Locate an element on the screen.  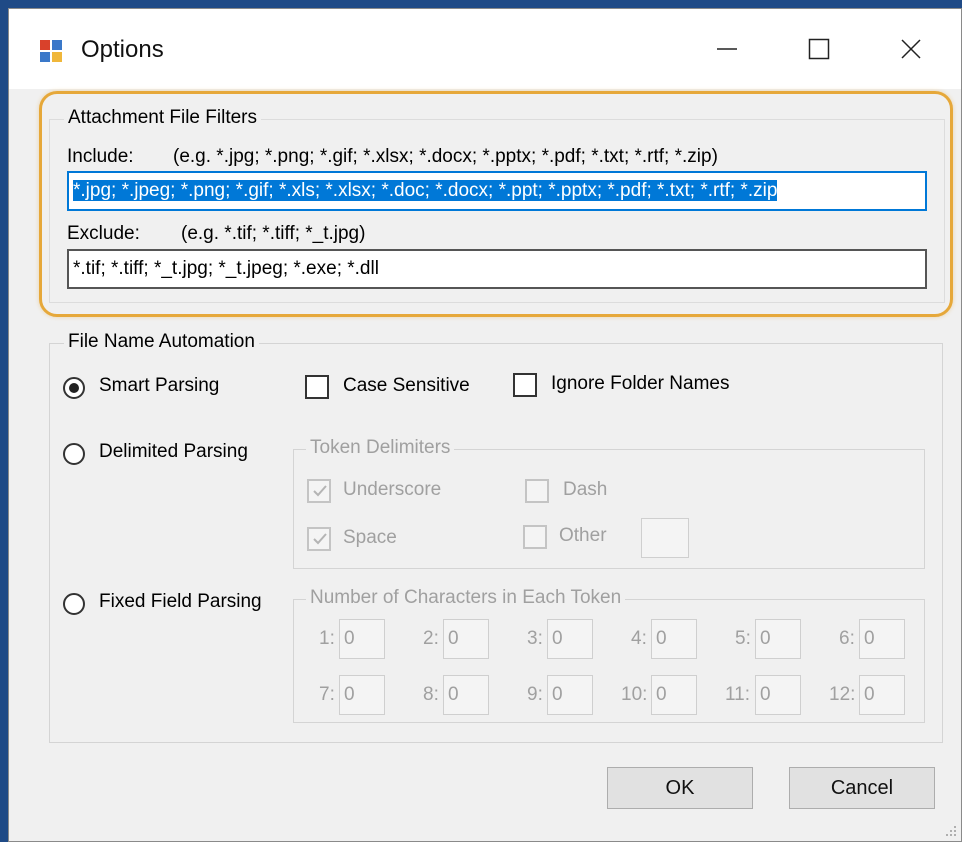
token-9-label: 9: is located at coordinates (535, 694).